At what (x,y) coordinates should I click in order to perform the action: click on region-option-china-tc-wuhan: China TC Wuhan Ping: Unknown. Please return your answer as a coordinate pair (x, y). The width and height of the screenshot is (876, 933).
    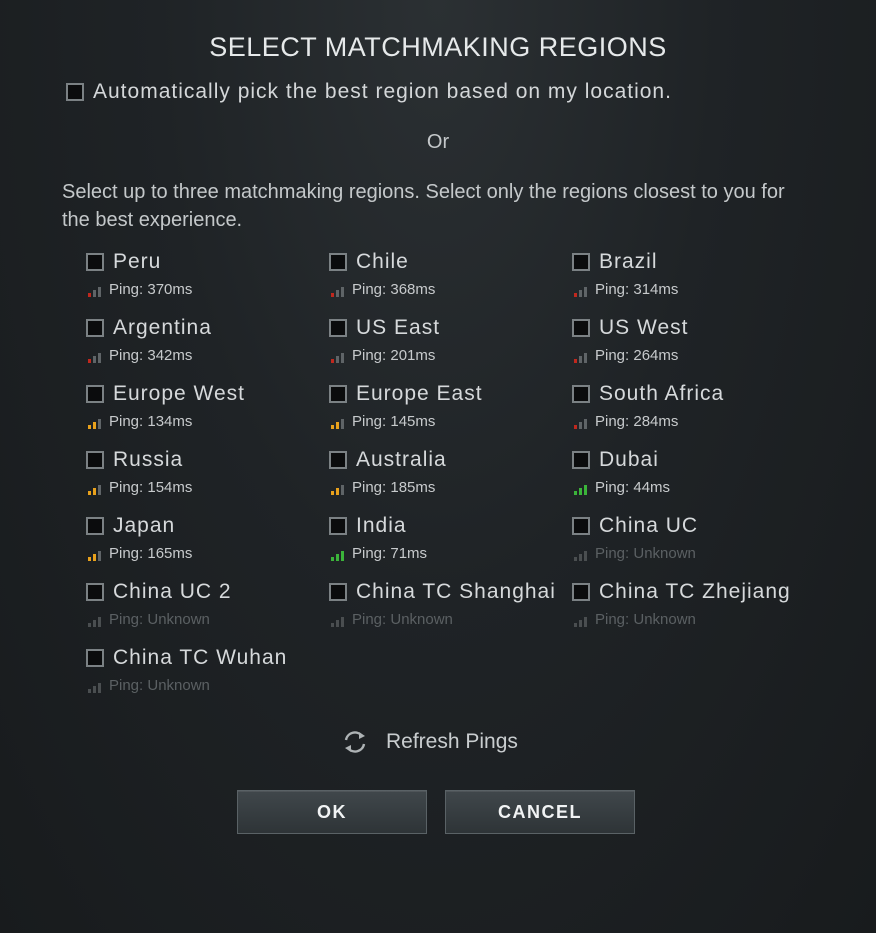
    Looking at the image, I should click on (206, 676).